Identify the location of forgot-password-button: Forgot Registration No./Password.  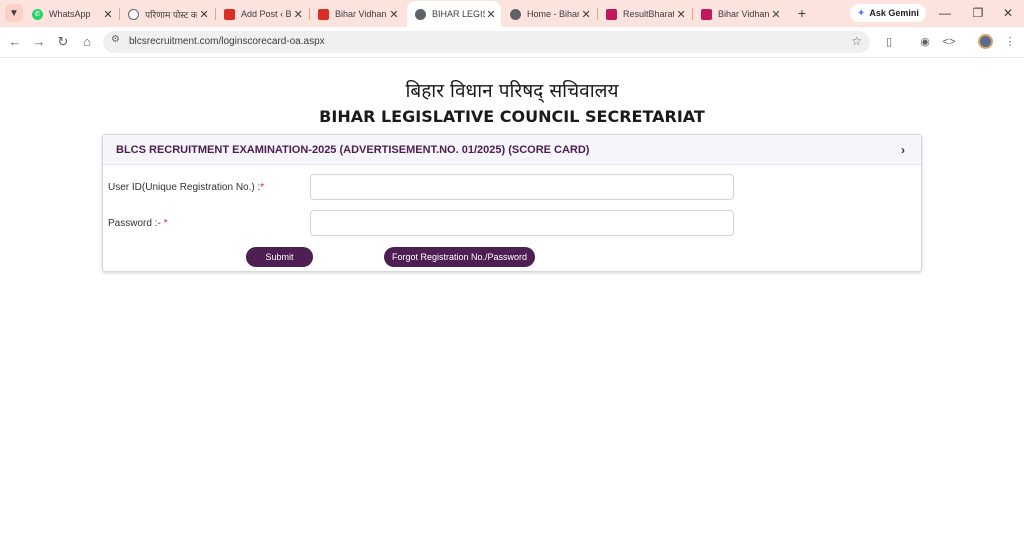
(459, 257).